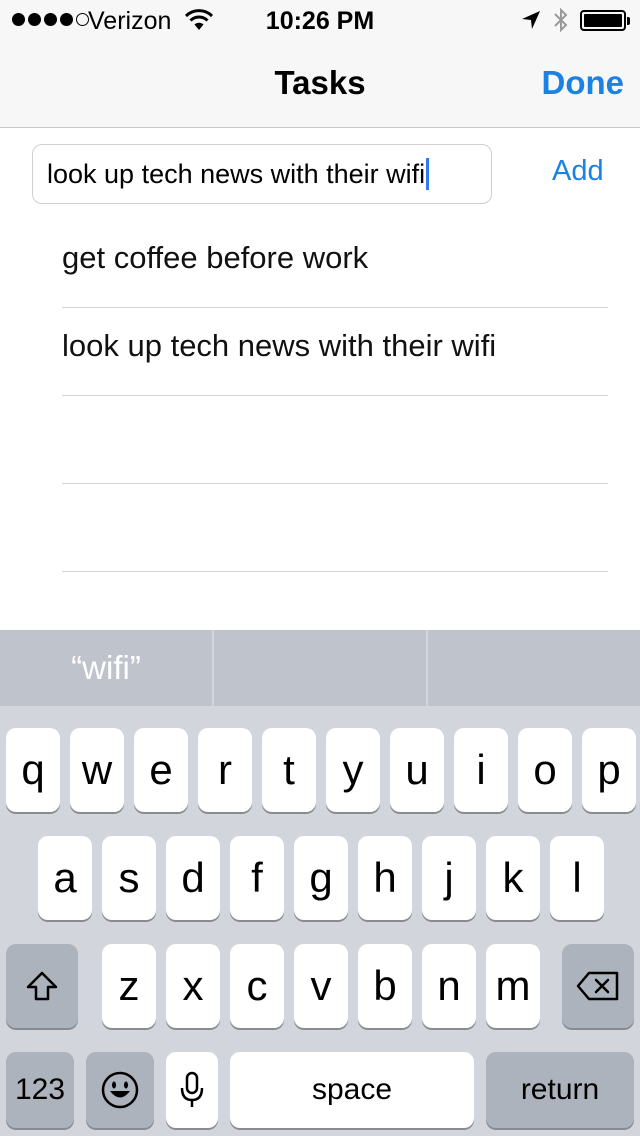 This screenshot has width=640, height=1136. What do you see at coordinates (257, 878) in the screenshot?
I see `key: f` at bounding box center [257, 878].